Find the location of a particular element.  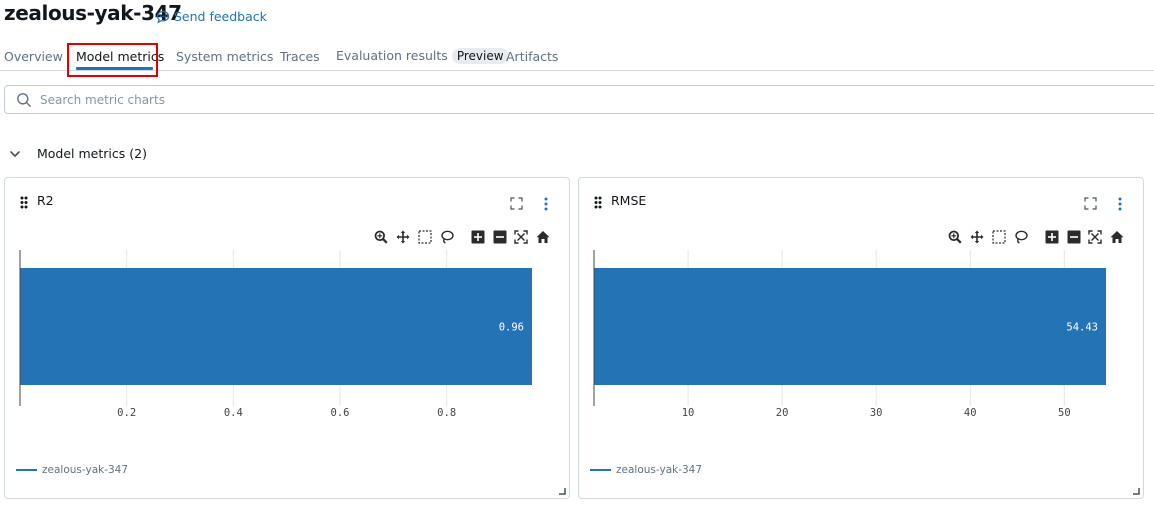

search-icon is located at coordinates (24, 99).